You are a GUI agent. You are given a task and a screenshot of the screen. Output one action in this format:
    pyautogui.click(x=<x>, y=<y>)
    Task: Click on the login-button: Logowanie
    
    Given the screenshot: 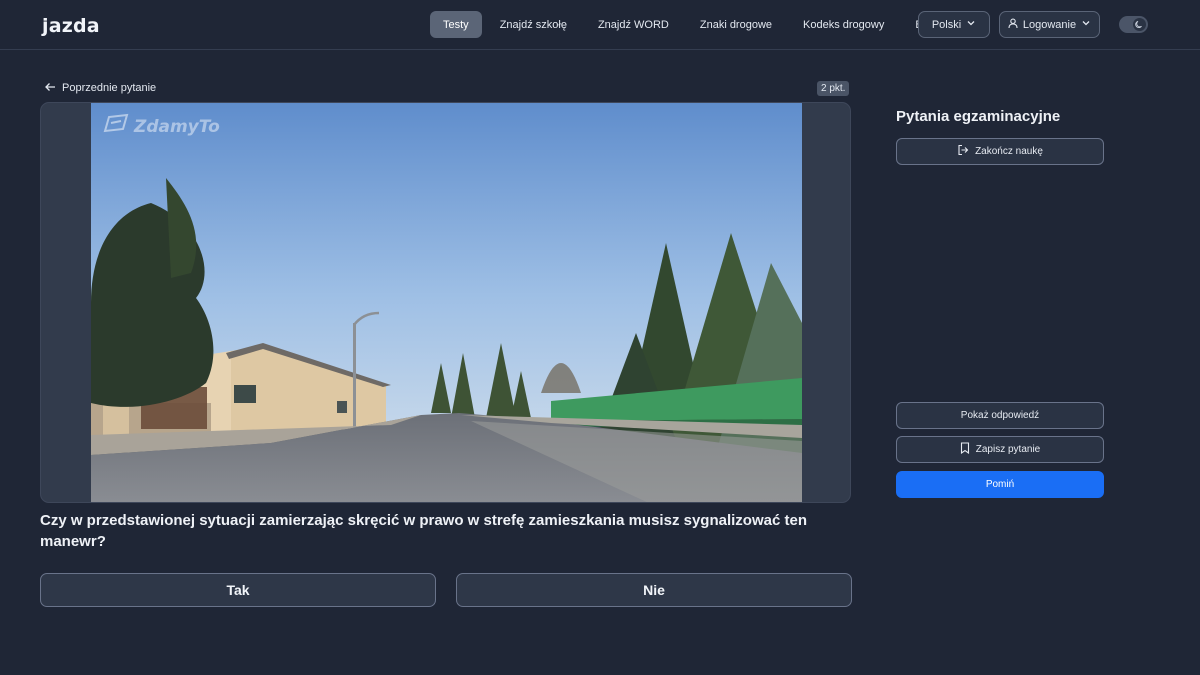 What is the action you would take?
    pyautogui.click(x=1049, y=24)
    